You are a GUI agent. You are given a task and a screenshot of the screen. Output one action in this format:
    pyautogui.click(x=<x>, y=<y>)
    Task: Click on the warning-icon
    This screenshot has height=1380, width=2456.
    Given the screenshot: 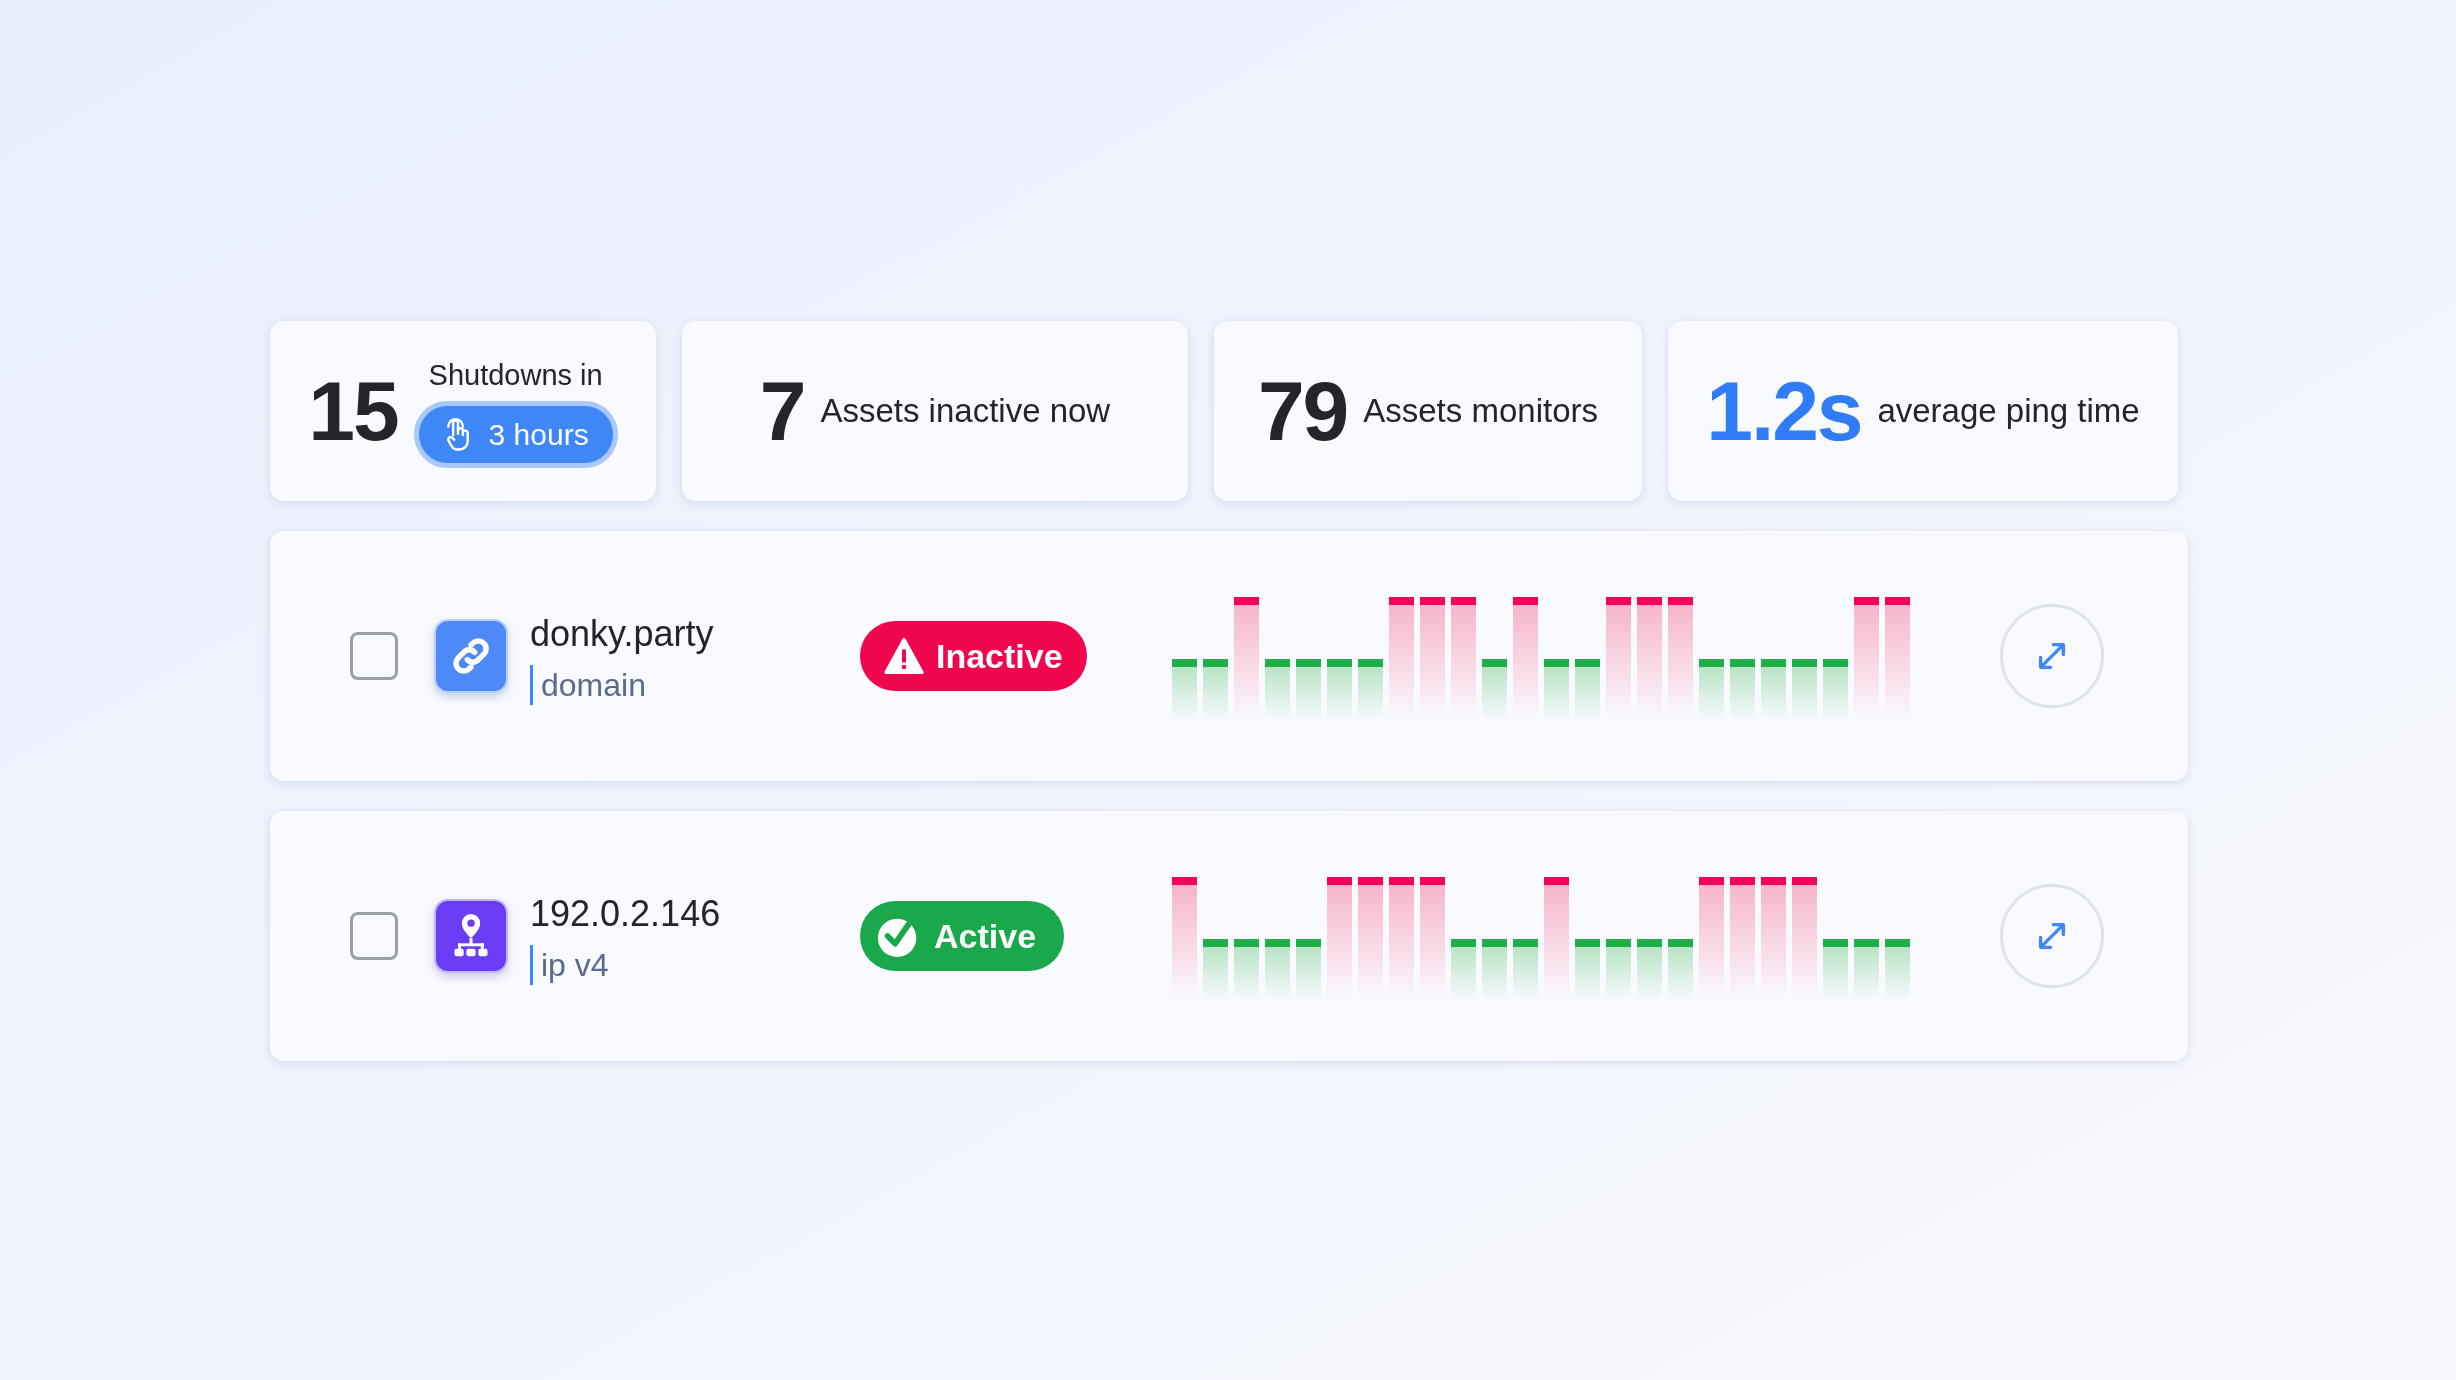 What is the action you would take?
    pyautogui.click(x=904, y=656)
    